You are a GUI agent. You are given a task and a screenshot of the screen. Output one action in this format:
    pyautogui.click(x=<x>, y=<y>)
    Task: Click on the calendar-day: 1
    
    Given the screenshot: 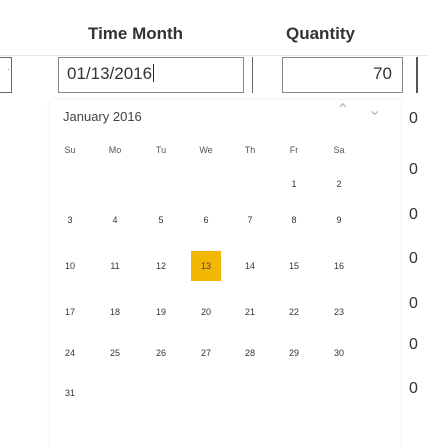 What is the action you would take?
    pyautogui.click(x=294, y=184)
    